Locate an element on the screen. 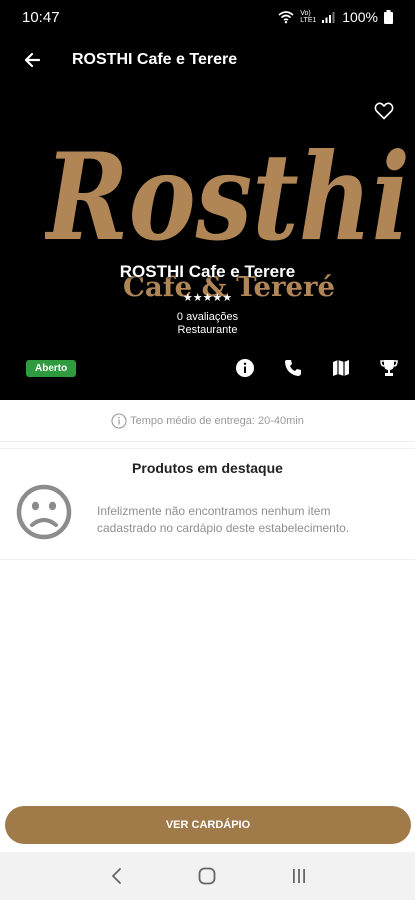 Image resolution: width=415 pixels, height=900 pixels. battery-icon is located at coordinates (388, 17).